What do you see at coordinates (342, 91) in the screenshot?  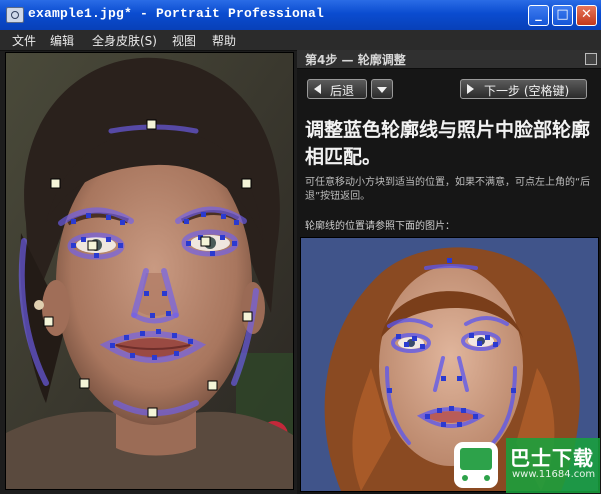 I see `back-button-label: 后退` at bounding box center [342, 91].